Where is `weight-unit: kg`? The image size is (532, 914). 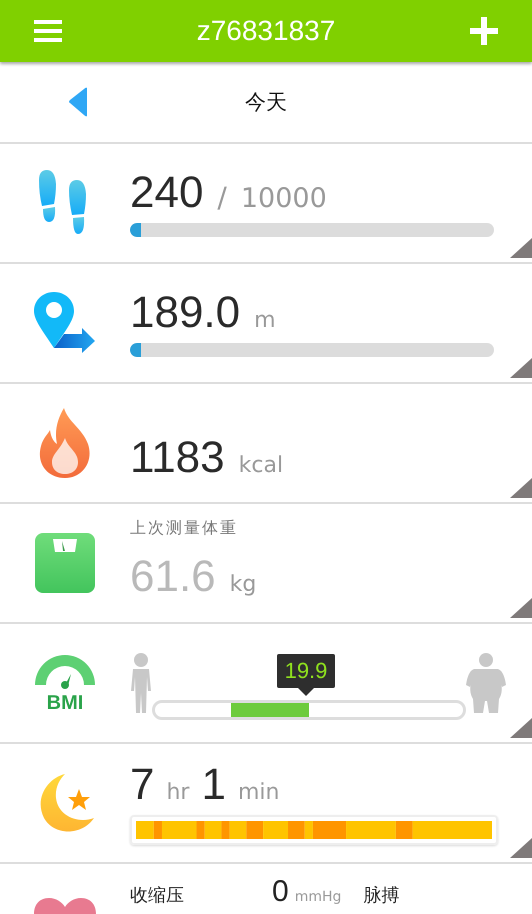 weight-unit: kg is located at coordinates (243, 585).